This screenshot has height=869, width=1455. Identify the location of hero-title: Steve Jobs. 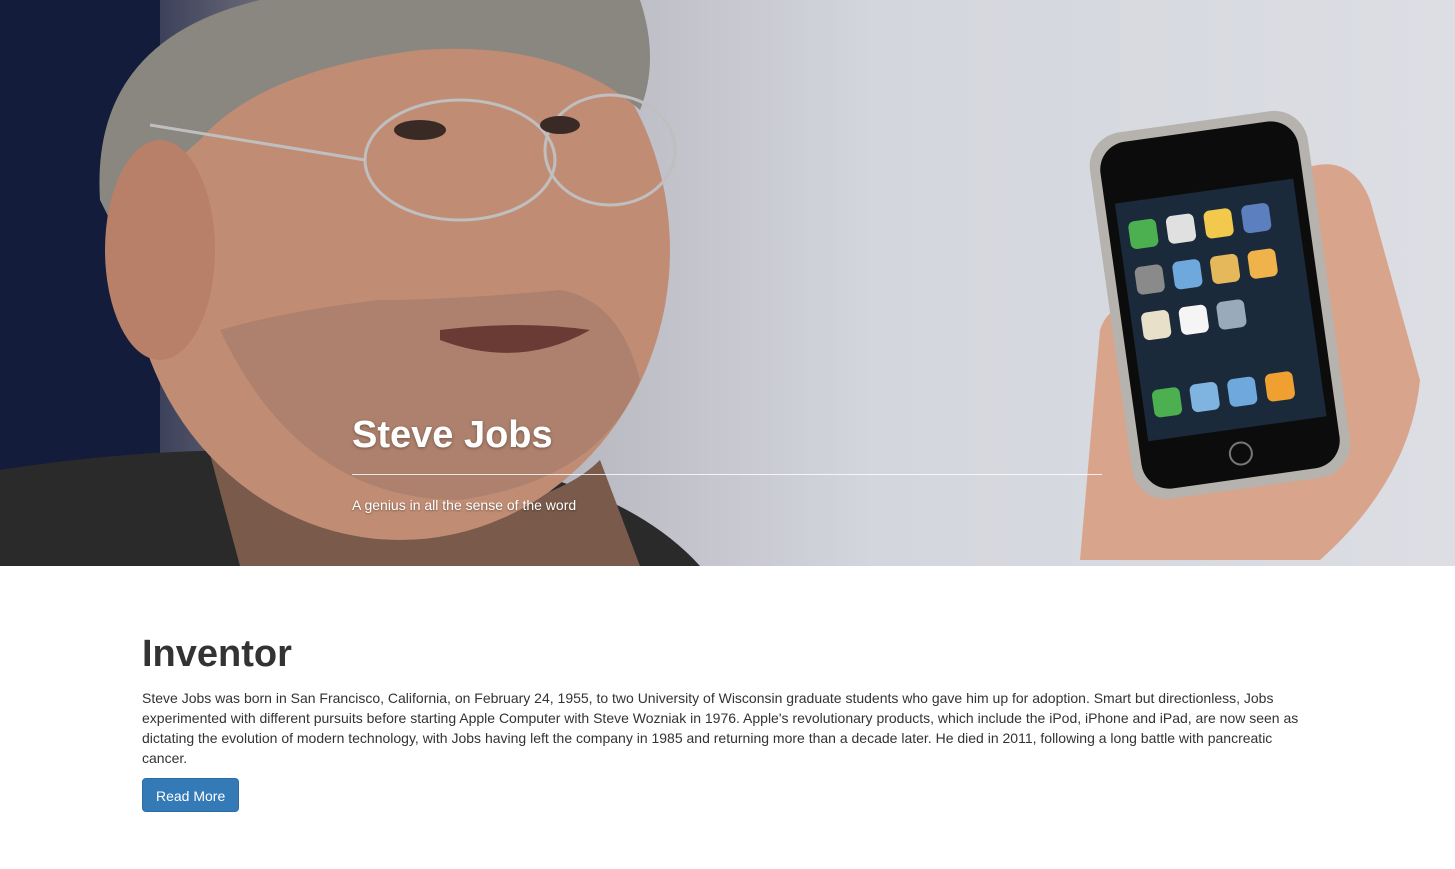
(452, 435).